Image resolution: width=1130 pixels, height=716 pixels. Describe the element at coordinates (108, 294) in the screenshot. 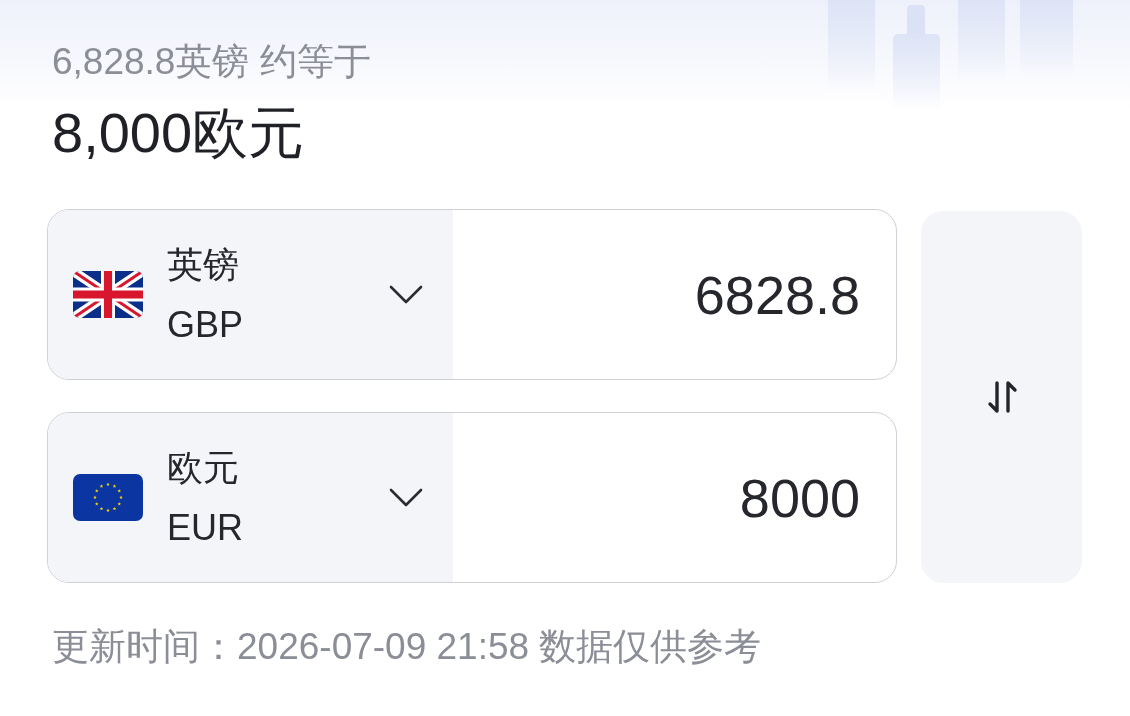

I see `union-jack-flag-icon` at that location.